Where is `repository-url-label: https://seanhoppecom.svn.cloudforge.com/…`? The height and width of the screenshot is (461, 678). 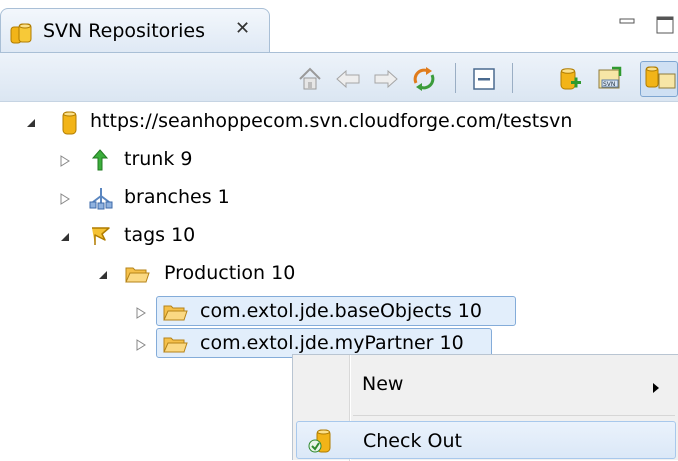
repository-url-label: https://seanhoppecom.svn.cloudforge.com/… is located at coordinates (331, 121).